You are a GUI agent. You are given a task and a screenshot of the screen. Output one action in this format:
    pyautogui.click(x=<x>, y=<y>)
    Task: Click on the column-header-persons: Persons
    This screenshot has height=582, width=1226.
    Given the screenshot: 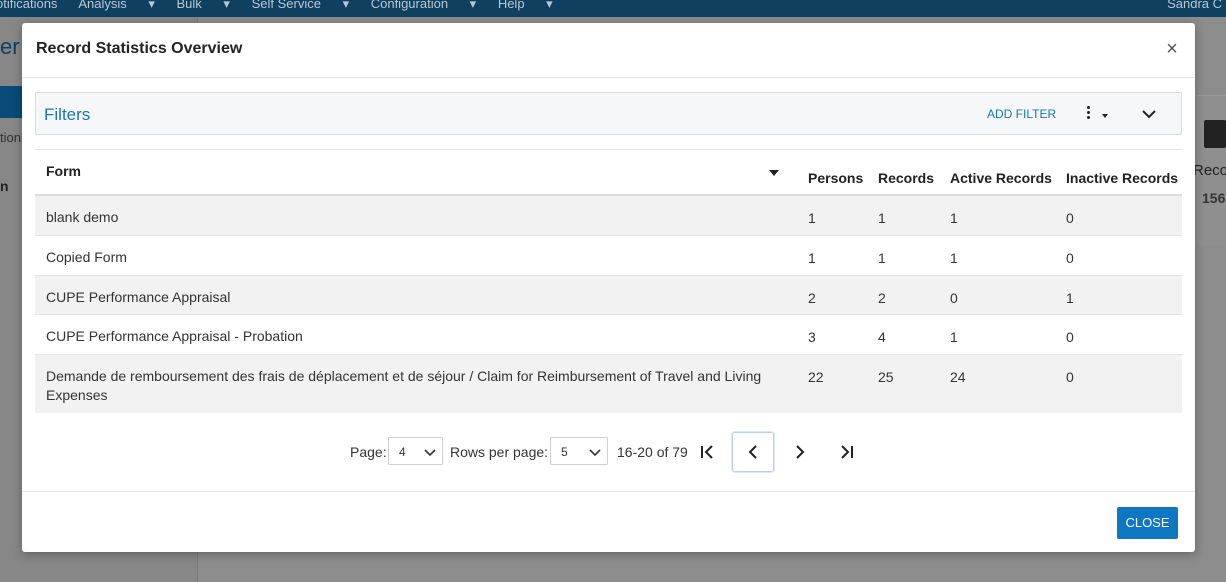 What is the action you would take?
    pyautogui.click(x=835, y=178)
    